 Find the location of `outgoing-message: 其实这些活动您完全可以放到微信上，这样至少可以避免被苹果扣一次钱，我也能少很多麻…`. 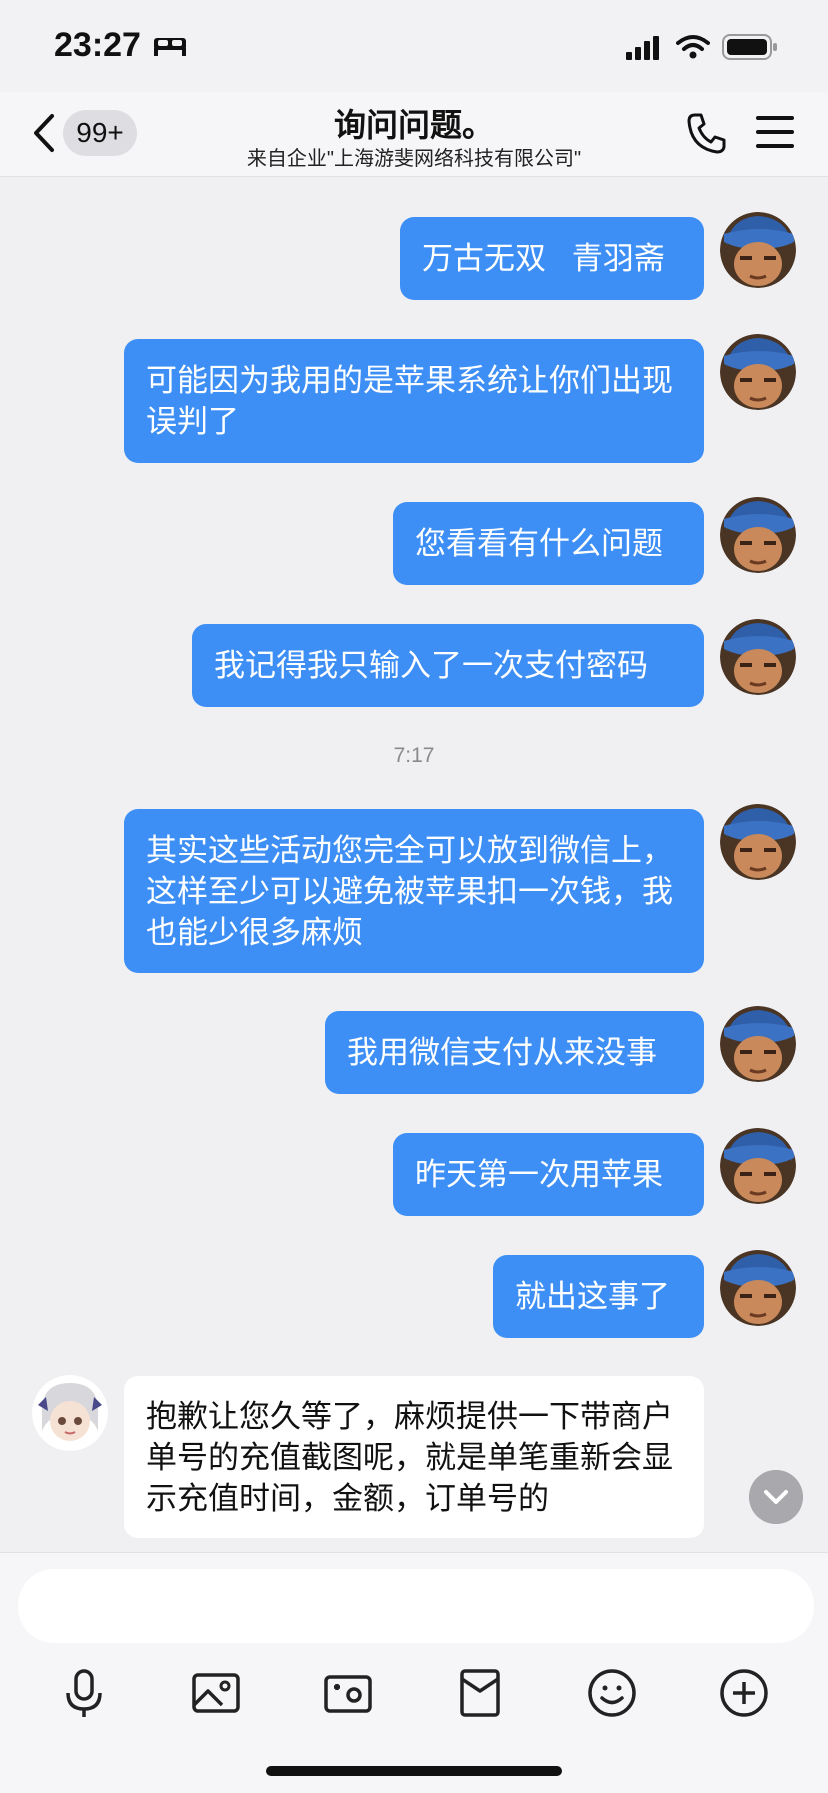

outgoing-message: 其实这些活动您完全可以放到微信上，这样至少可以避免被苹果扣一次钱，我也能少很多麻… is located at coordinates (414, 891).